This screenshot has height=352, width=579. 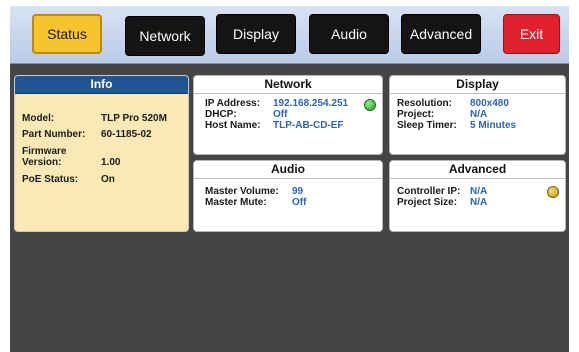 What do you see at coordinates (50, 179) in the screenshot?
I see `poe-status-label: PoE Status:` at bounding box center [50, 179].